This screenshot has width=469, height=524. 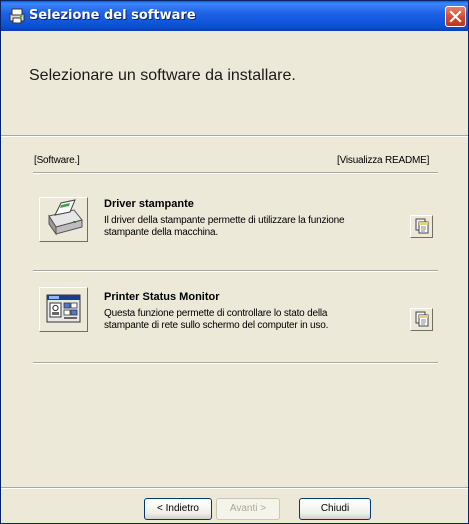 I want to click on readme-status-monitor-button, so click(x=421, y=319).